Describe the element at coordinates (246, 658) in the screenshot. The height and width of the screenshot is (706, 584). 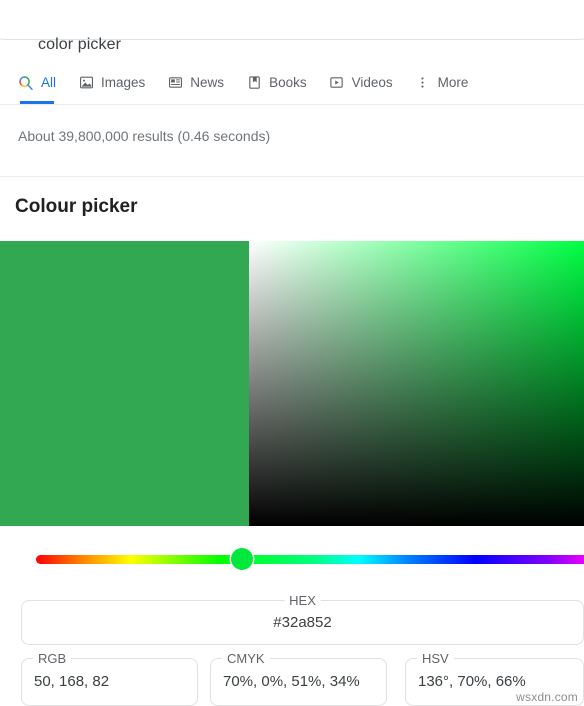
I see `cmyk-field-label: CMYK` at that location.